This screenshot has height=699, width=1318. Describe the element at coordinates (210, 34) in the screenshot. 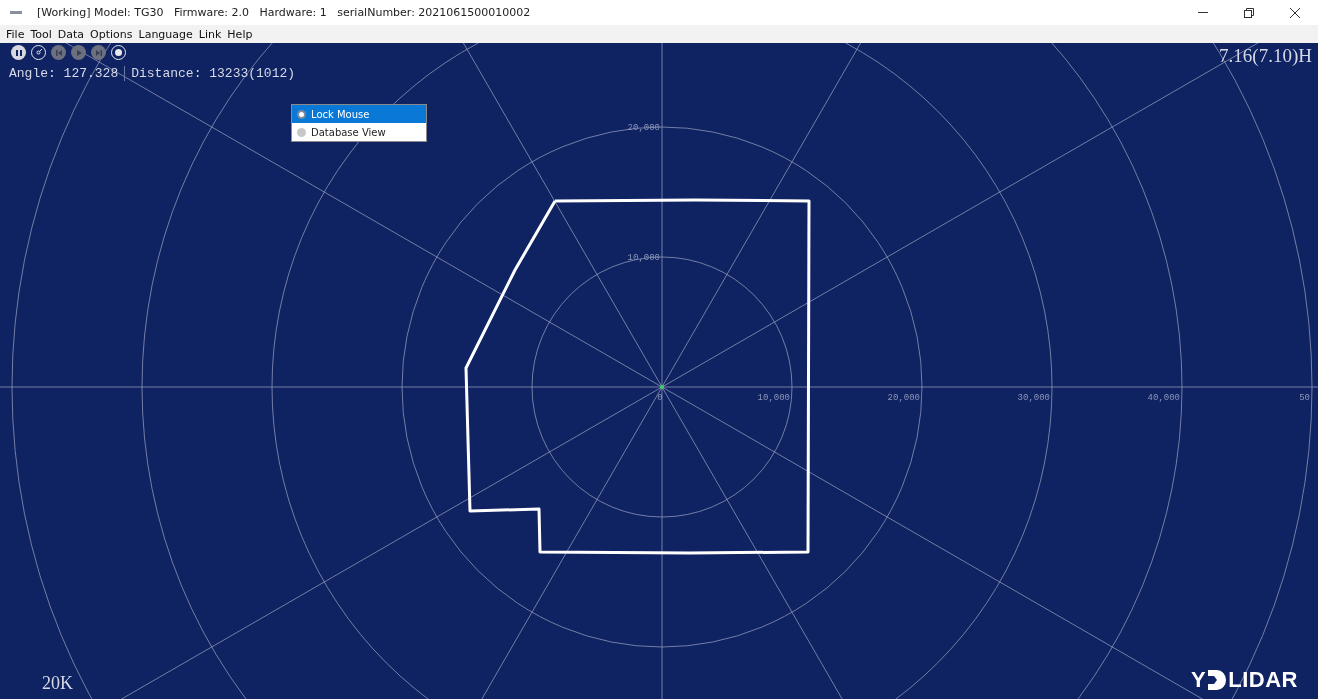

I see `menu-item: Link` at that location.